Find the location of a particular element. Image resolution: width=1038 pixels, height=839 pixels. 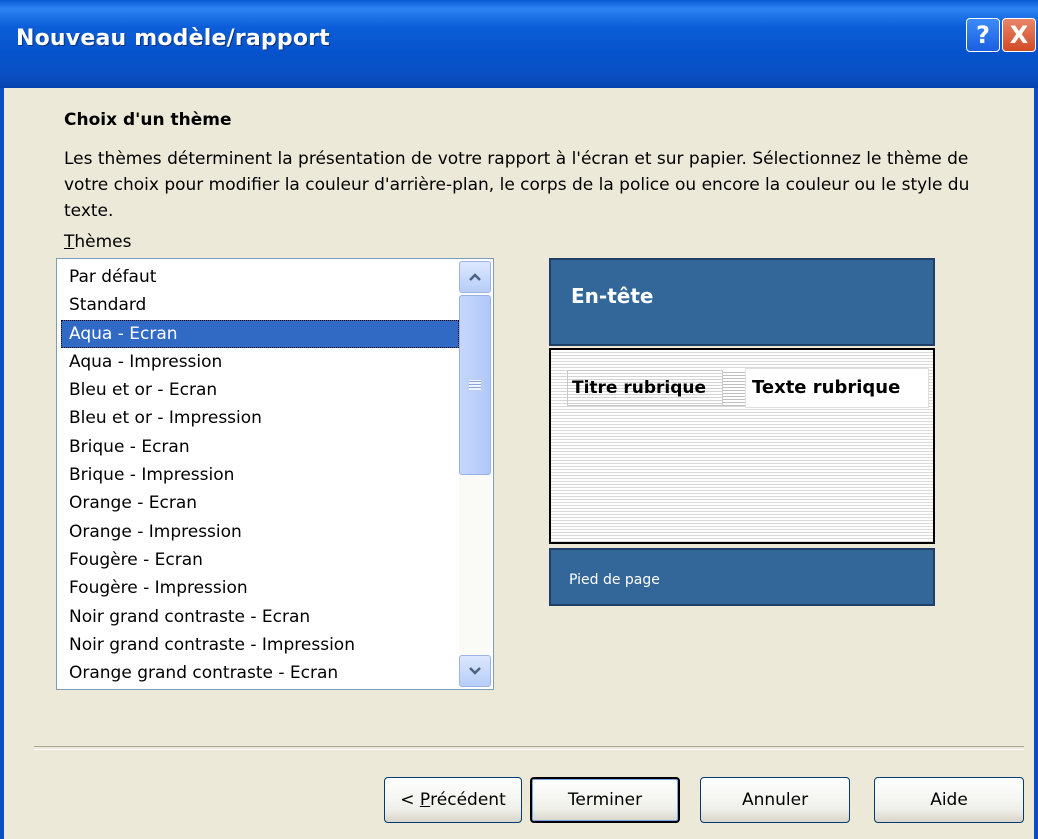

chevron-up-icon is located at coordinates (475, 277).